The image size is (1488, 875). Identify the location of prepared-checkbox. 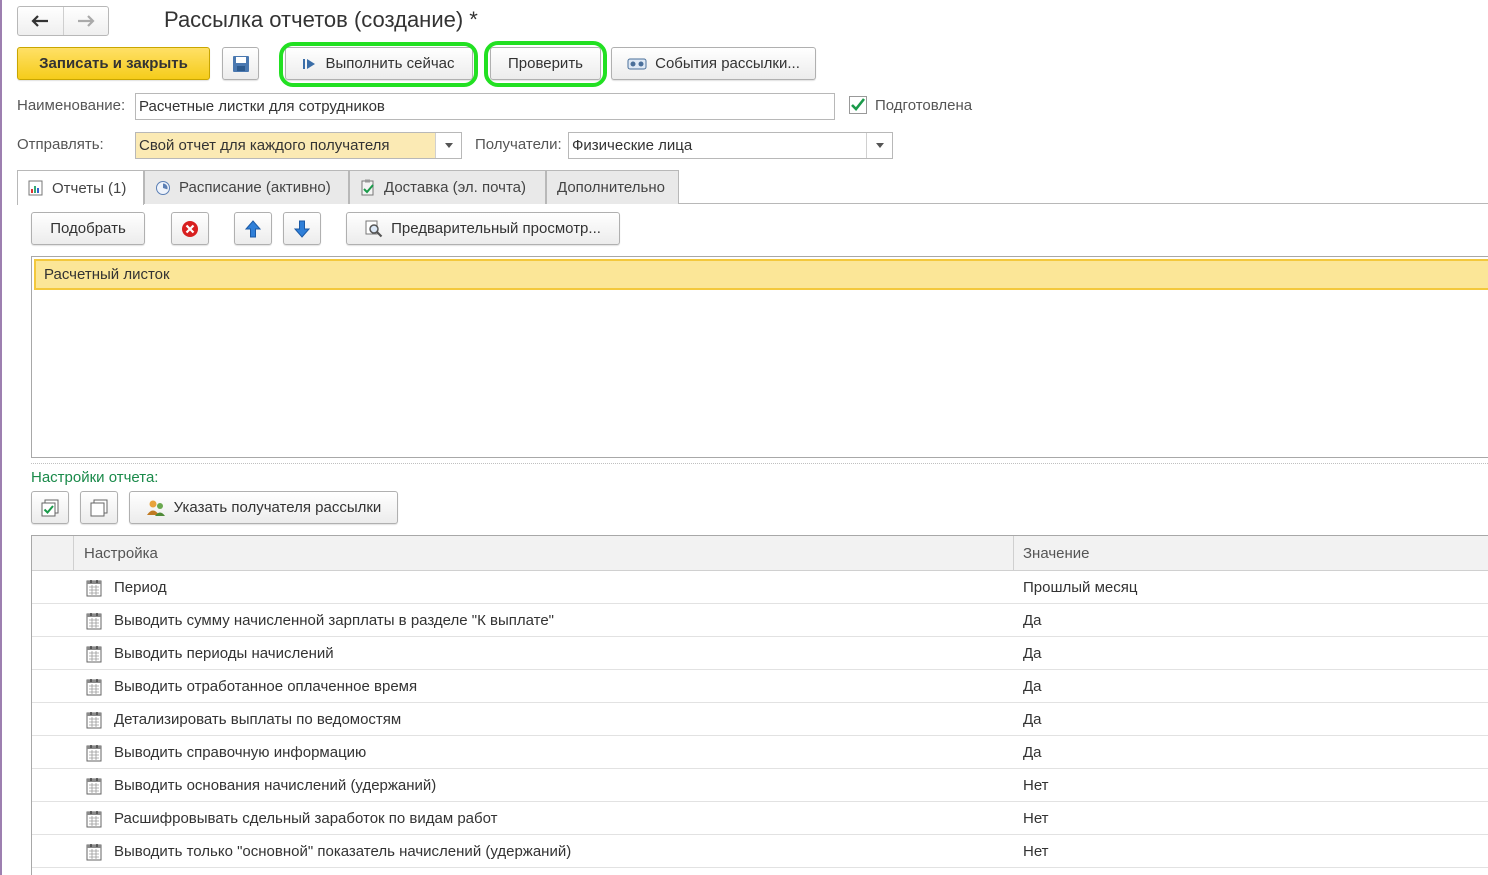
(858, 105).